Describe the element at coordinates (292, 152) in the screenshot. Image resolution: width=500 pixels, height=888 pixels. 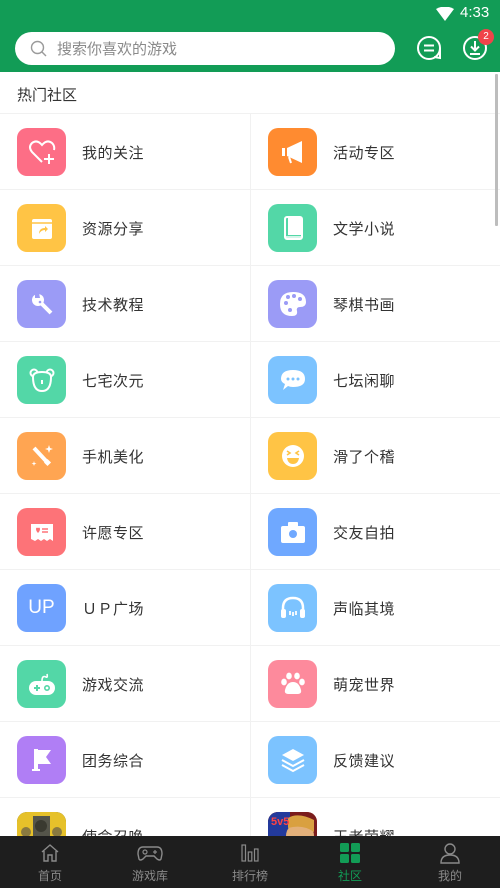
I see `megaphone-icon` at that location.